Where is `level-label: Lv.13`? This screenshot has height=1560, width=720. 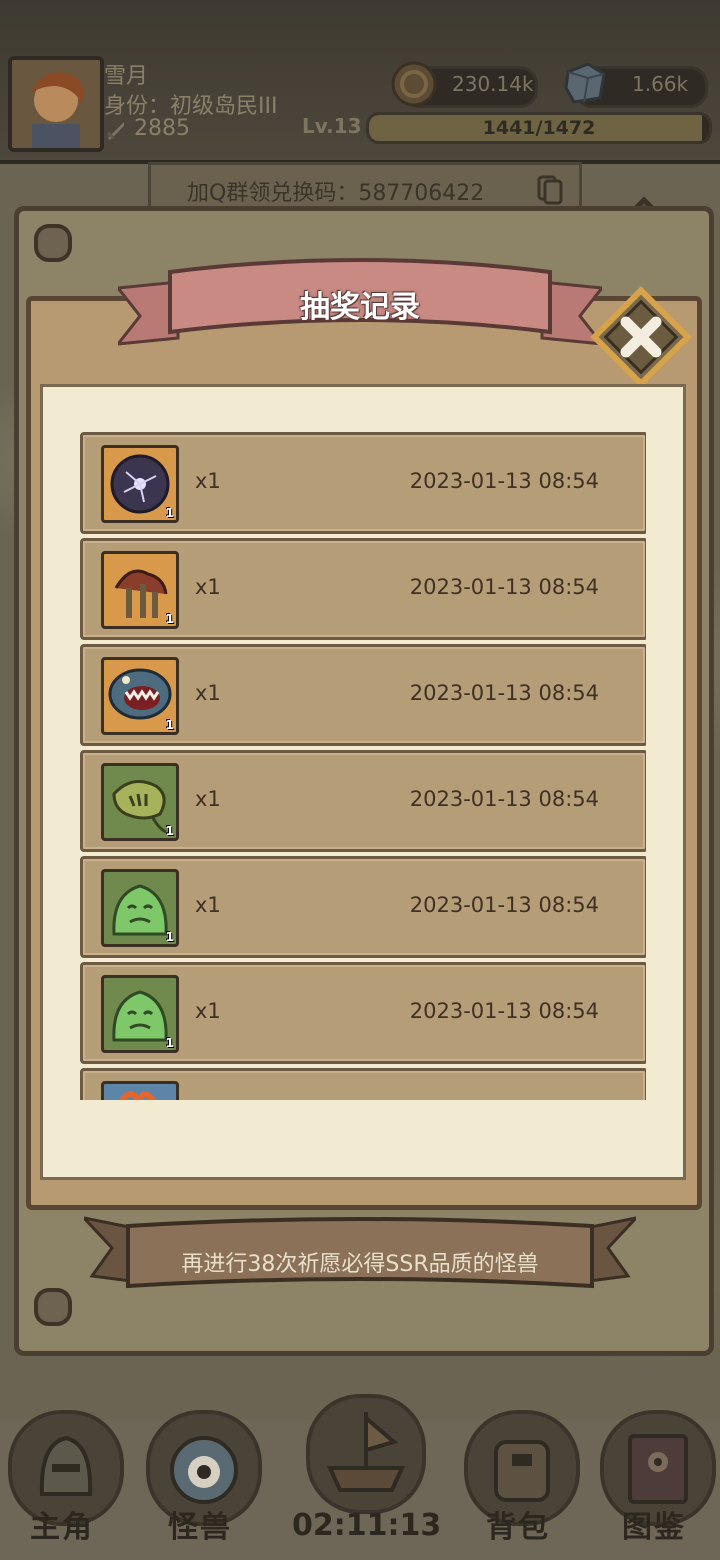 level-label: Lv.13 is located at coordinates (332, 126).